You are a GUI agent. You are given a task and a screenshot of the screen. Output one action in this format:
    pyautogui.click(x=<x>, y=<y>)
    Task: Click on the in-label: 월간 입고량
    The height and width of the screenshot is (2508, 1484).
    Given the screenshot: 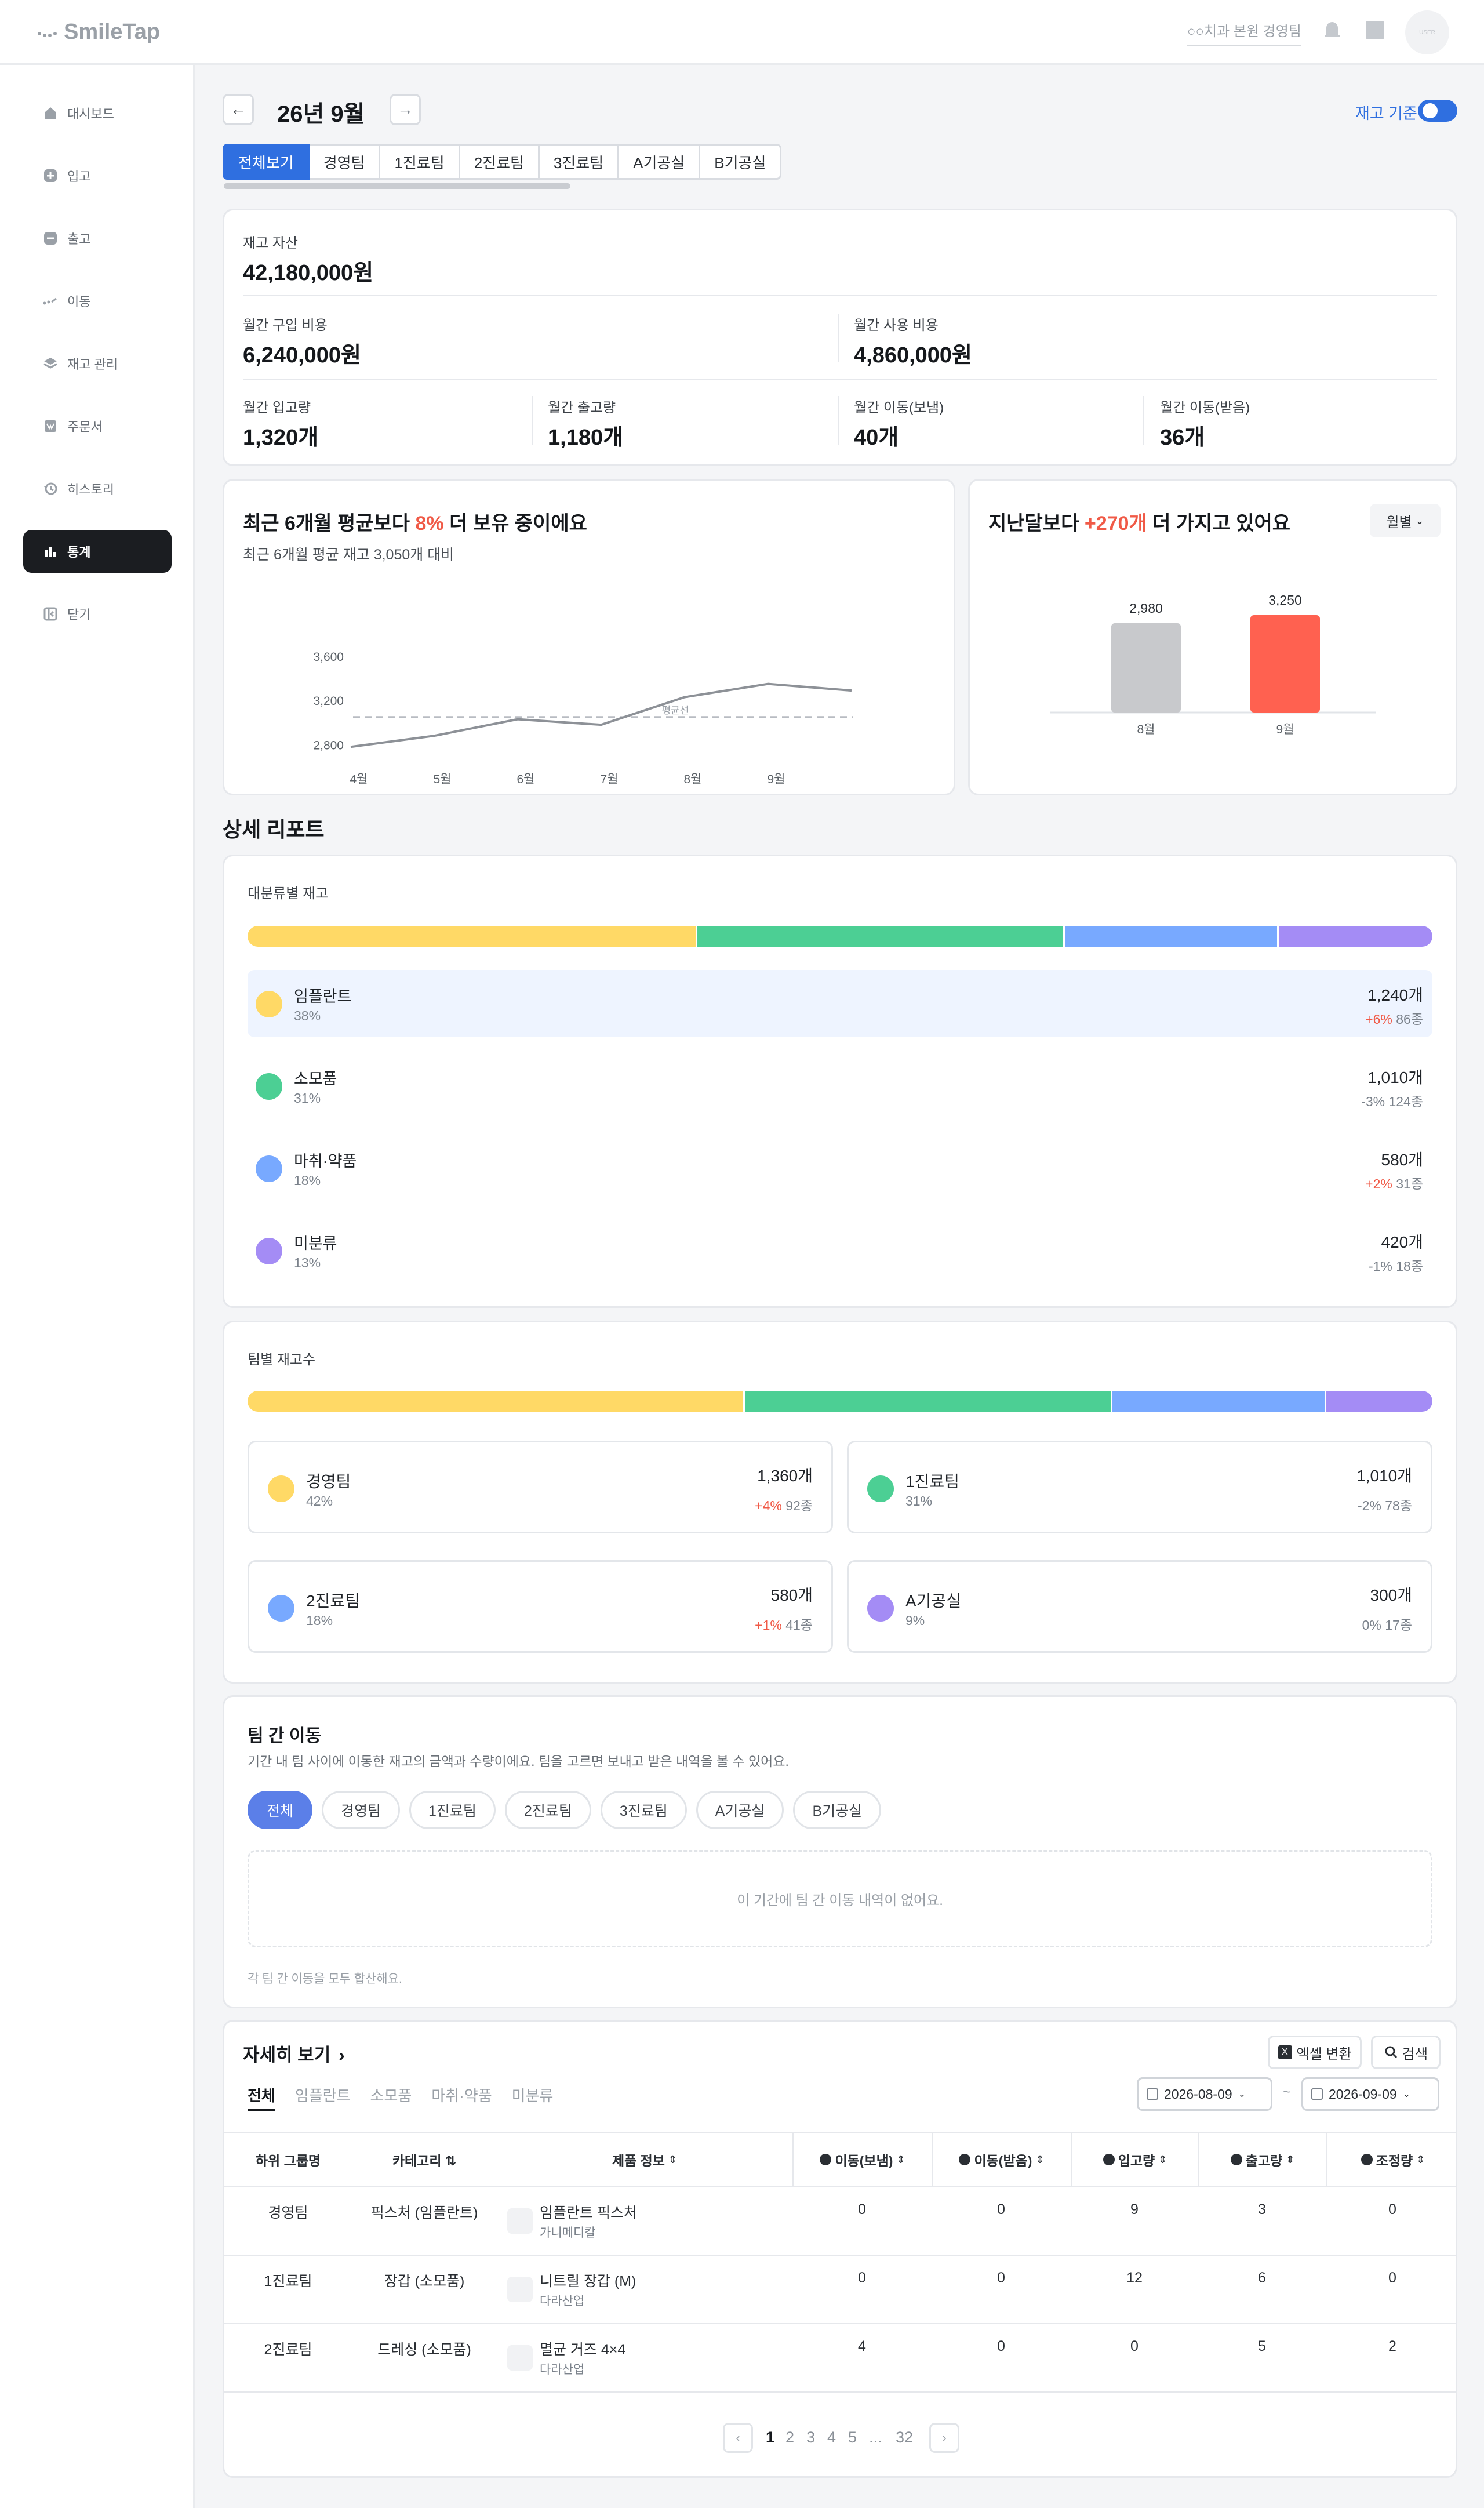 What is the action you would take?
    pyautogui.click(x=277, y=408)
    